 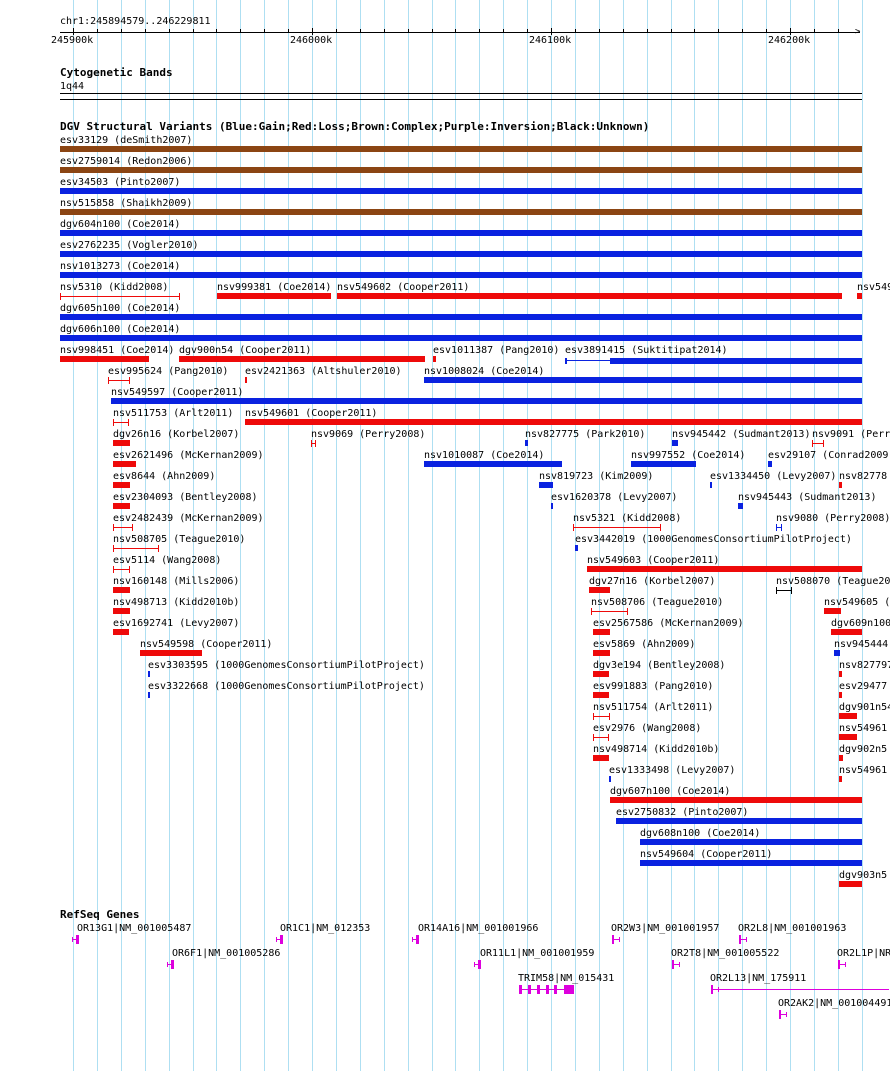 What do you see at coordinates (665, 928) in the screenshot?
I see `gene-label: OR2W3|NM_001001957` at bounding box center [665, 928].